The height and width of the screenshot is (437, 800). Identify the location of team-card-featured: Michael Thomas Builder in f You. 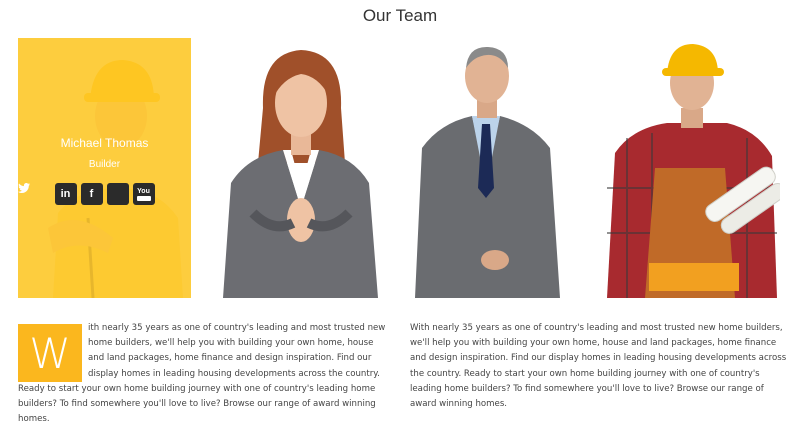
(104, 168).